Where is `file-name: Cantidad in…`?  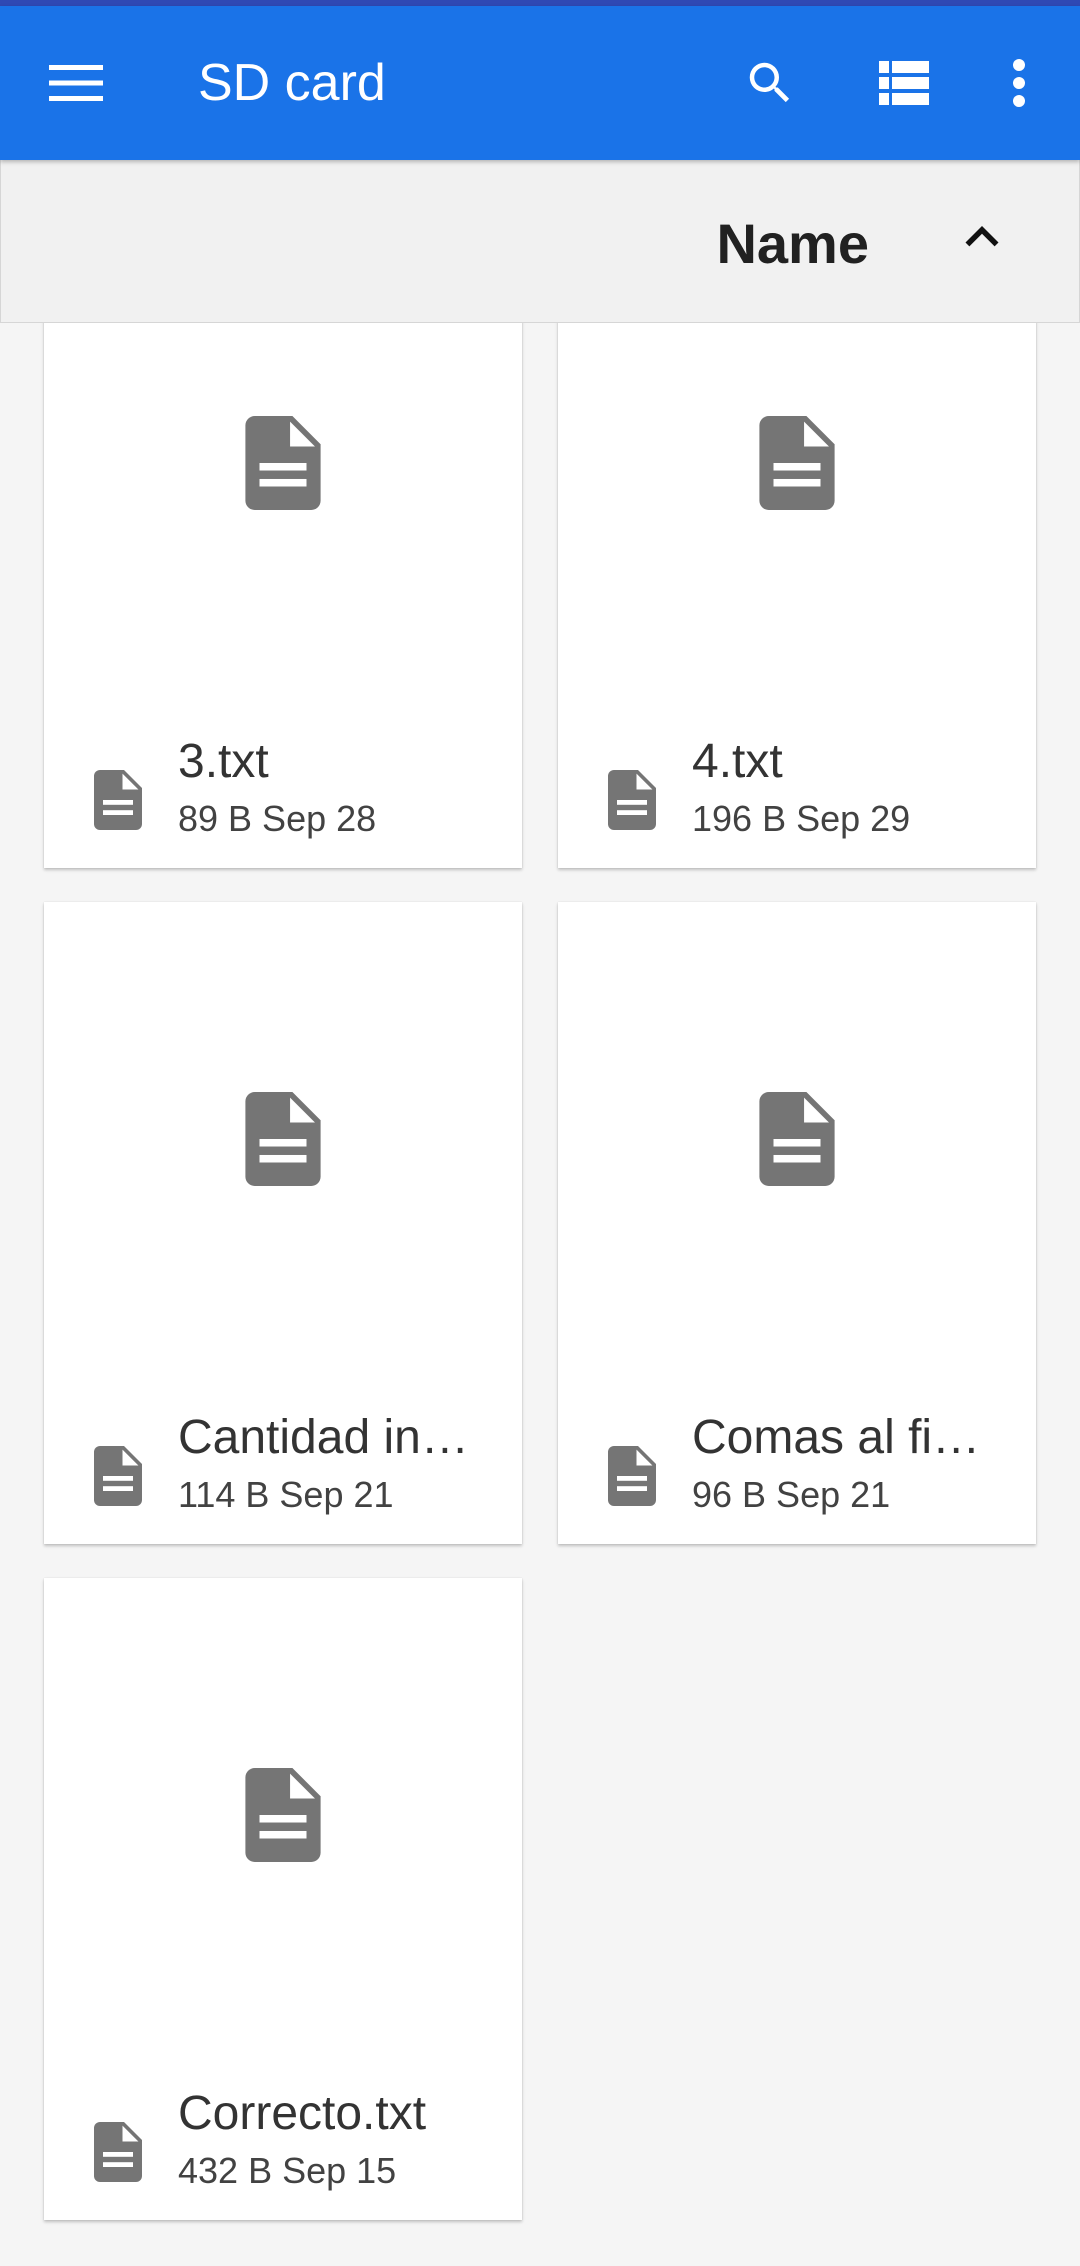
file-name: Cantidad in… is located at coordinates (323, 1437).